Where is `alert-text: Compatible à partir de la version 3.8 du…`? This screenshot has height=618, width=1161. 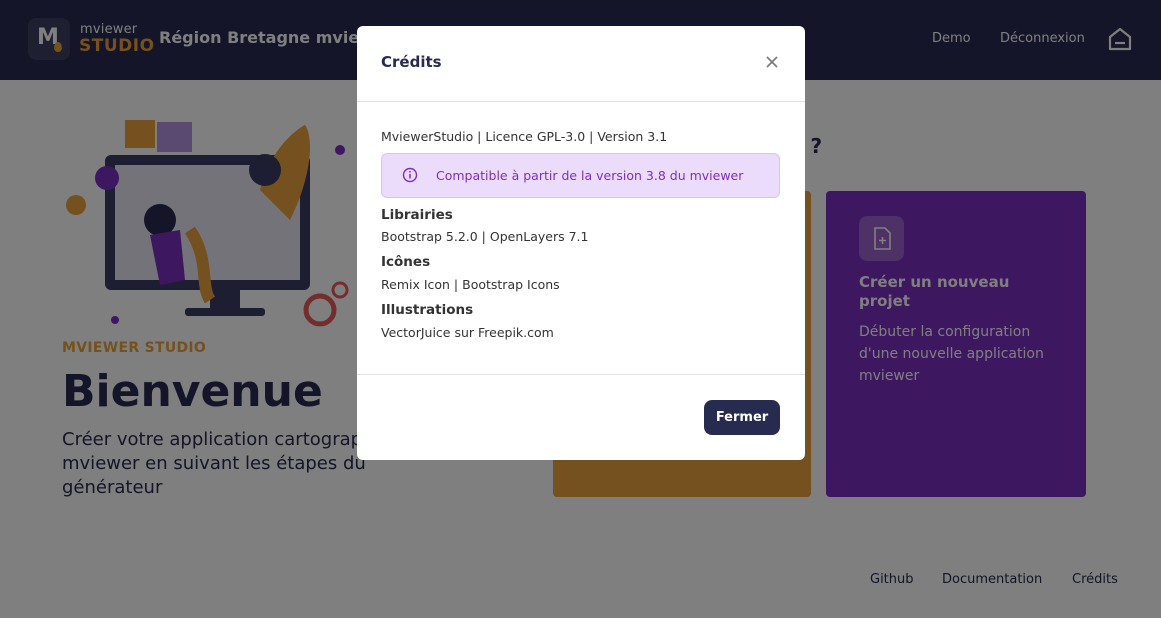 alert-text: Compatible à partir de la version 3.8 du… is located at coordinates (590, 175).